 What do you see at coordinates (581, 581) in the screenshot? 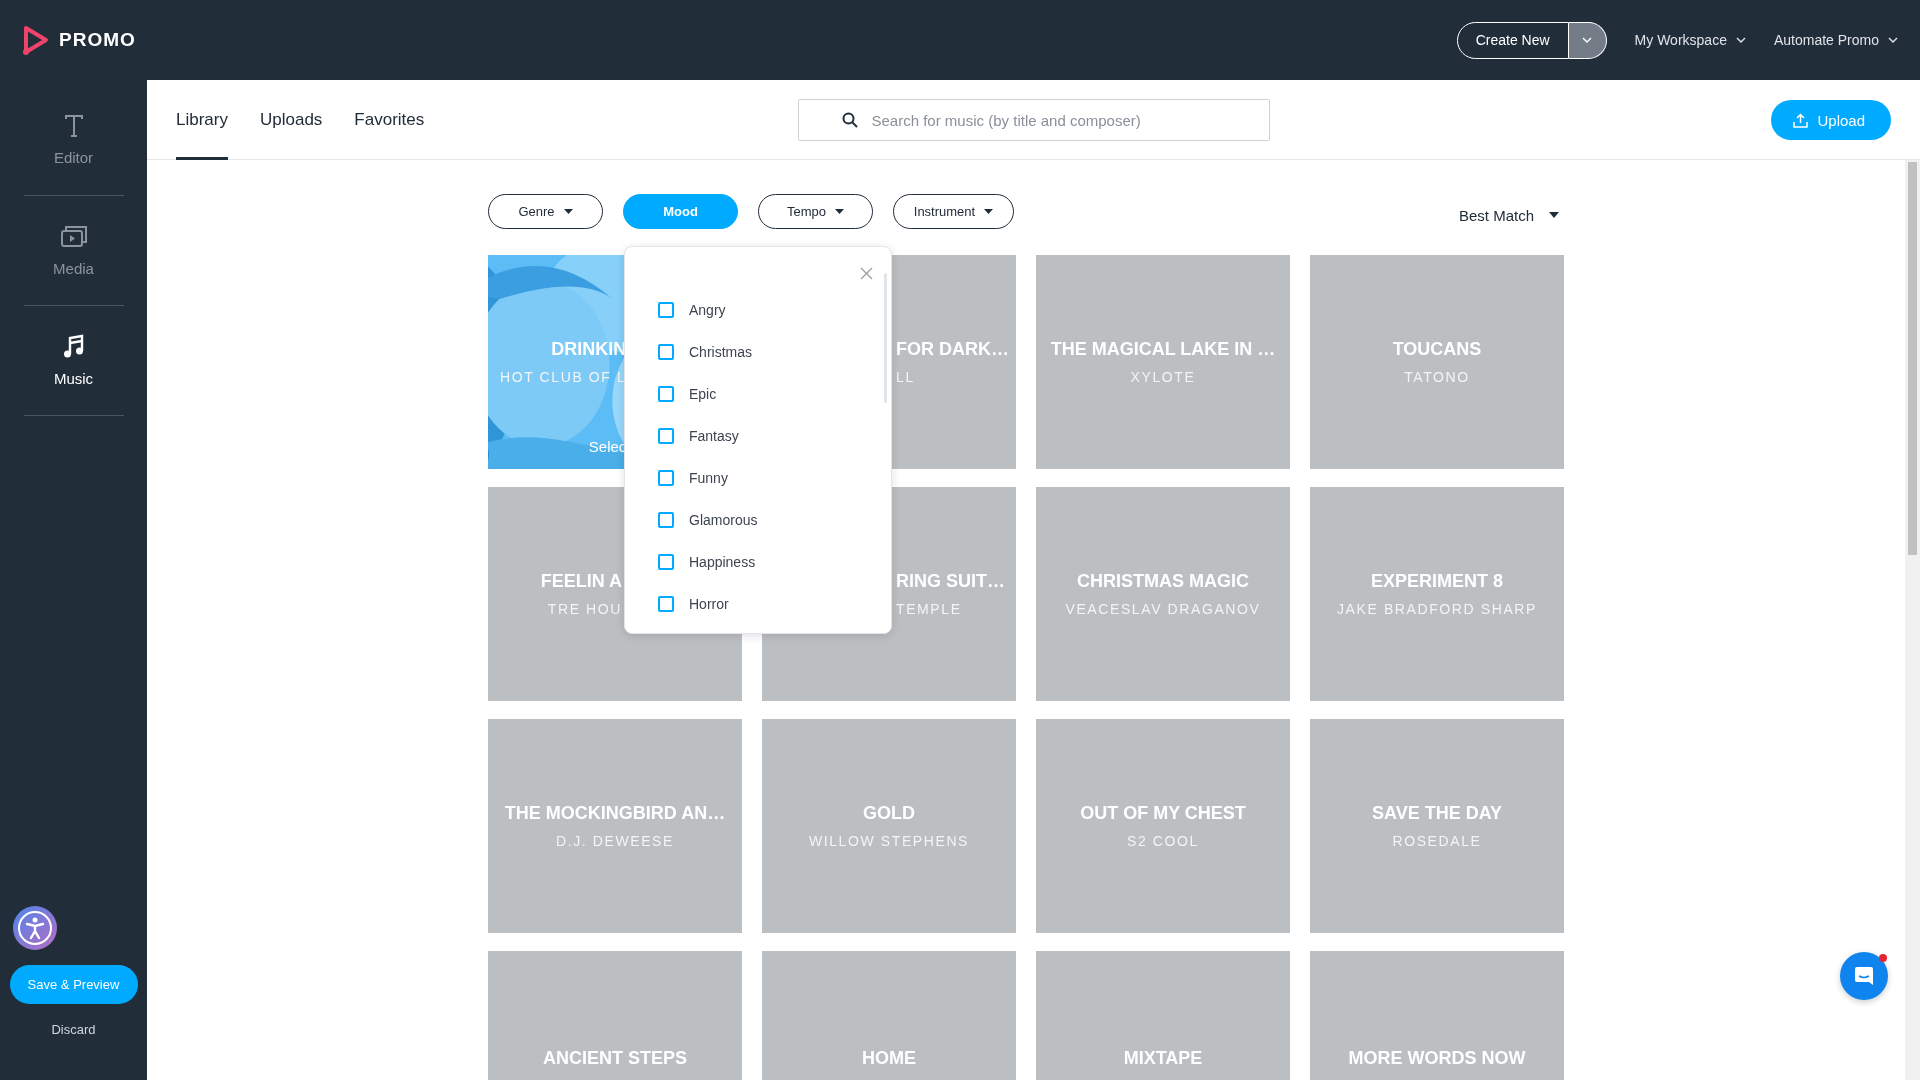
I see `track-title: FEELIN A` at bounding box center [581, 581].